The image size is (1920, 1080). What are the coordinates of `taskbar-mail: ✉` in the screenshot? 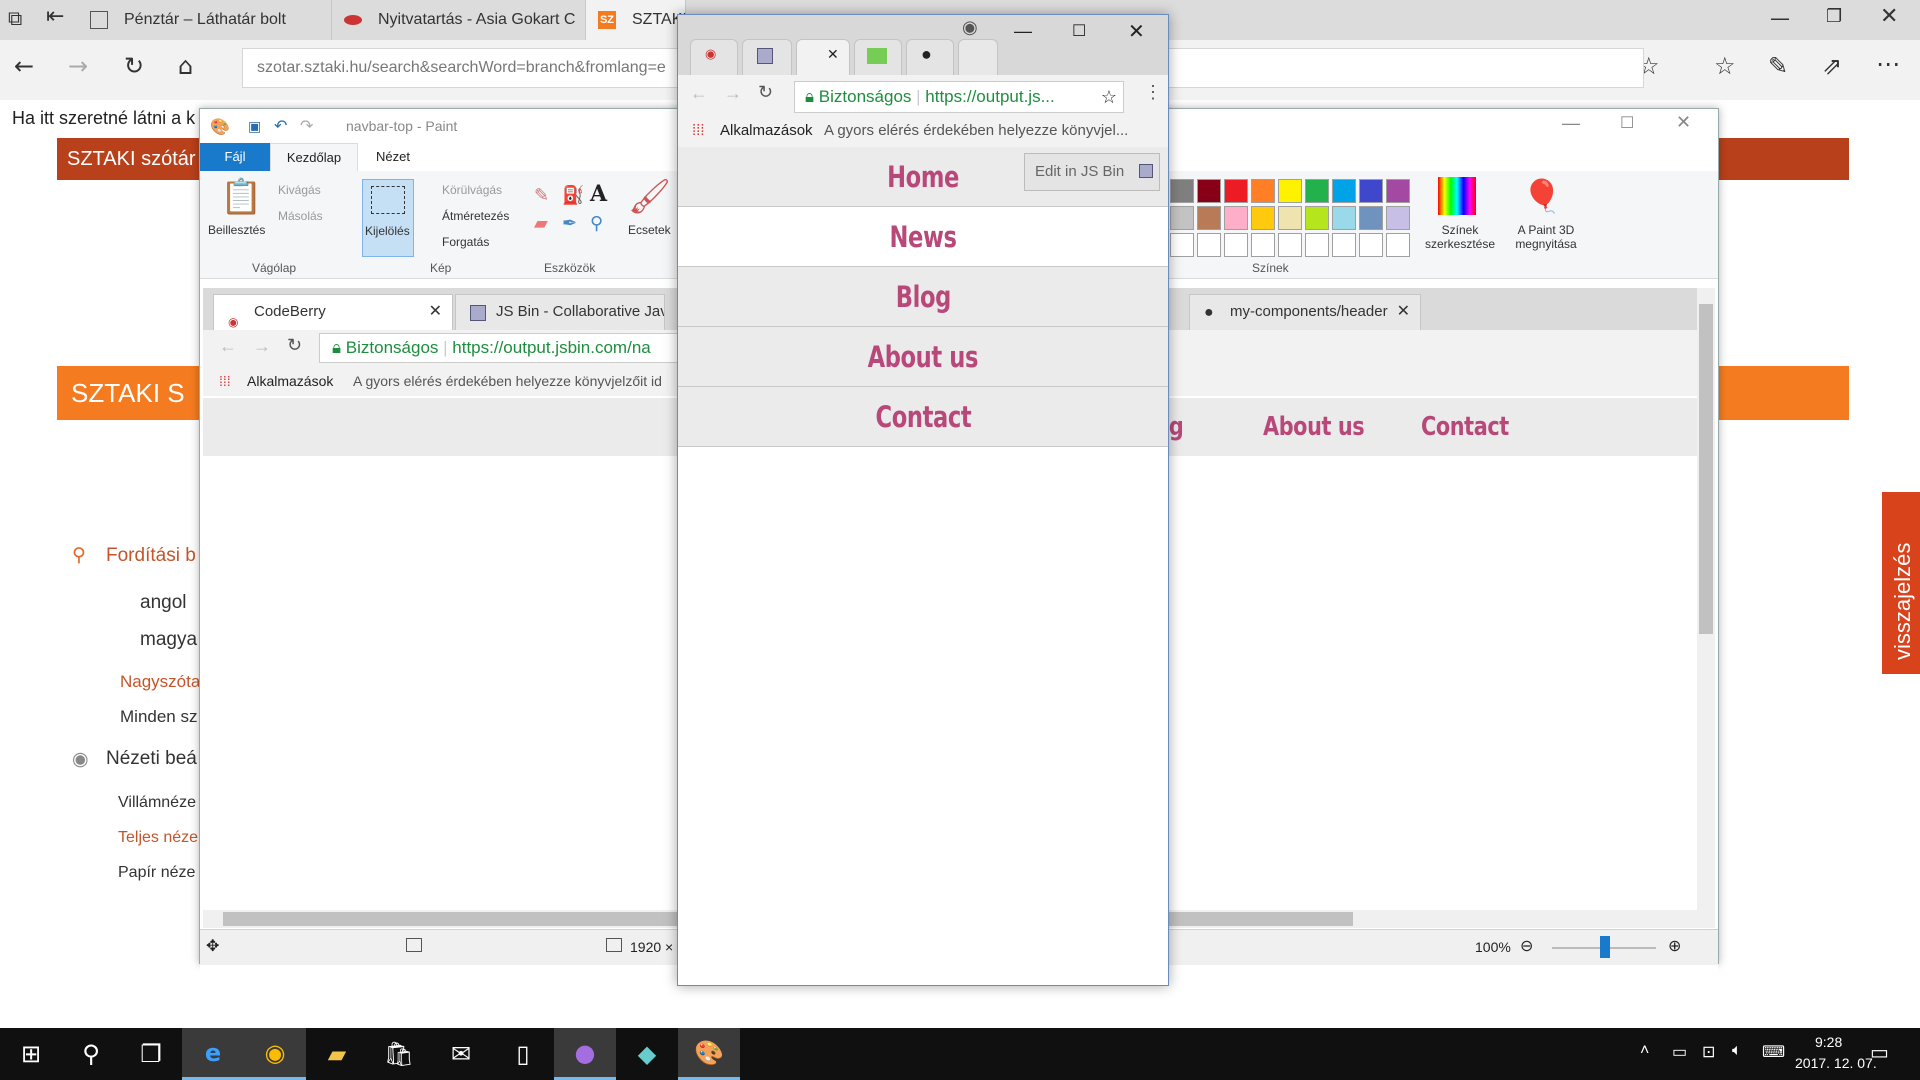 It's located at (461, 1054).